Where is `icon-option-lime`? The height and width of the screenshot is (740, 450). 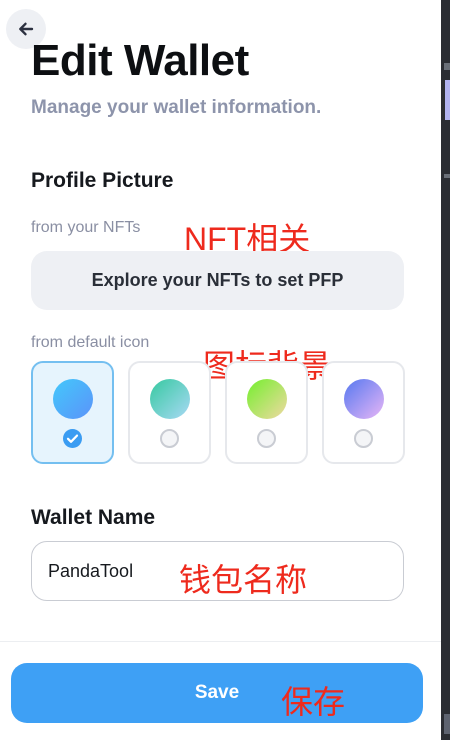
icon-option-lime is located at coordinates (266, 412).